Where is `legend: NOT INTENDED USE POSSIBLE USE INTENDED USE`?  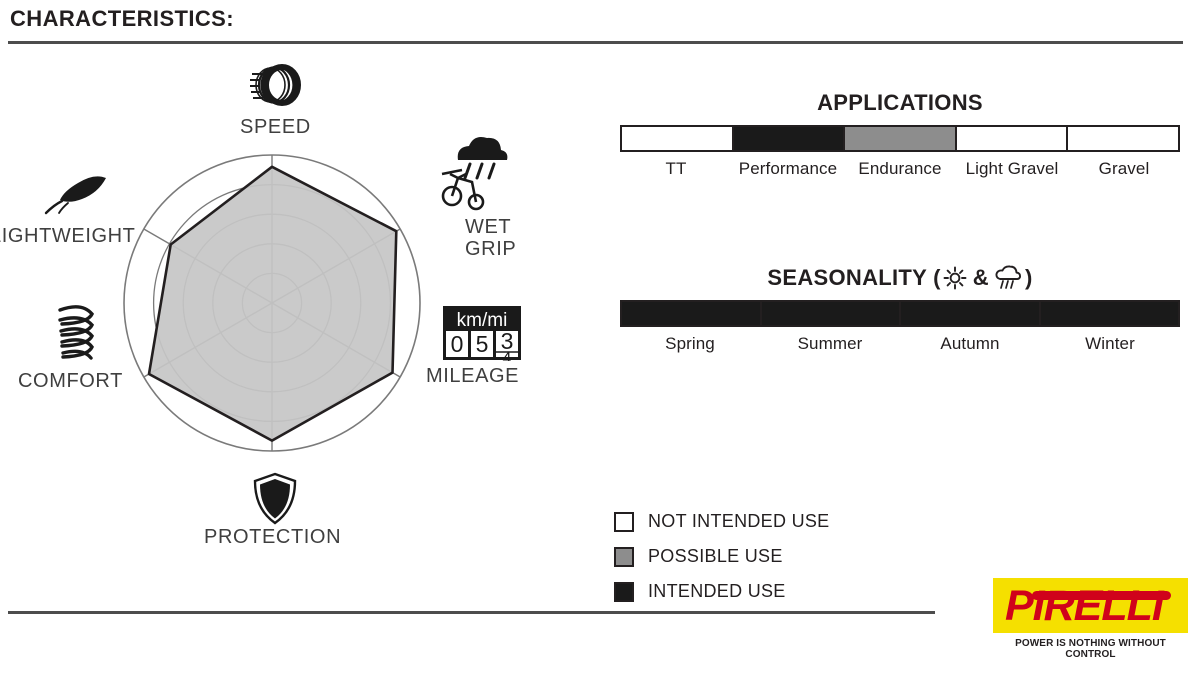
legend: NOT INTENDED USE POSSIBLE USE INTENDED USE is located at coordinates (722, 556).